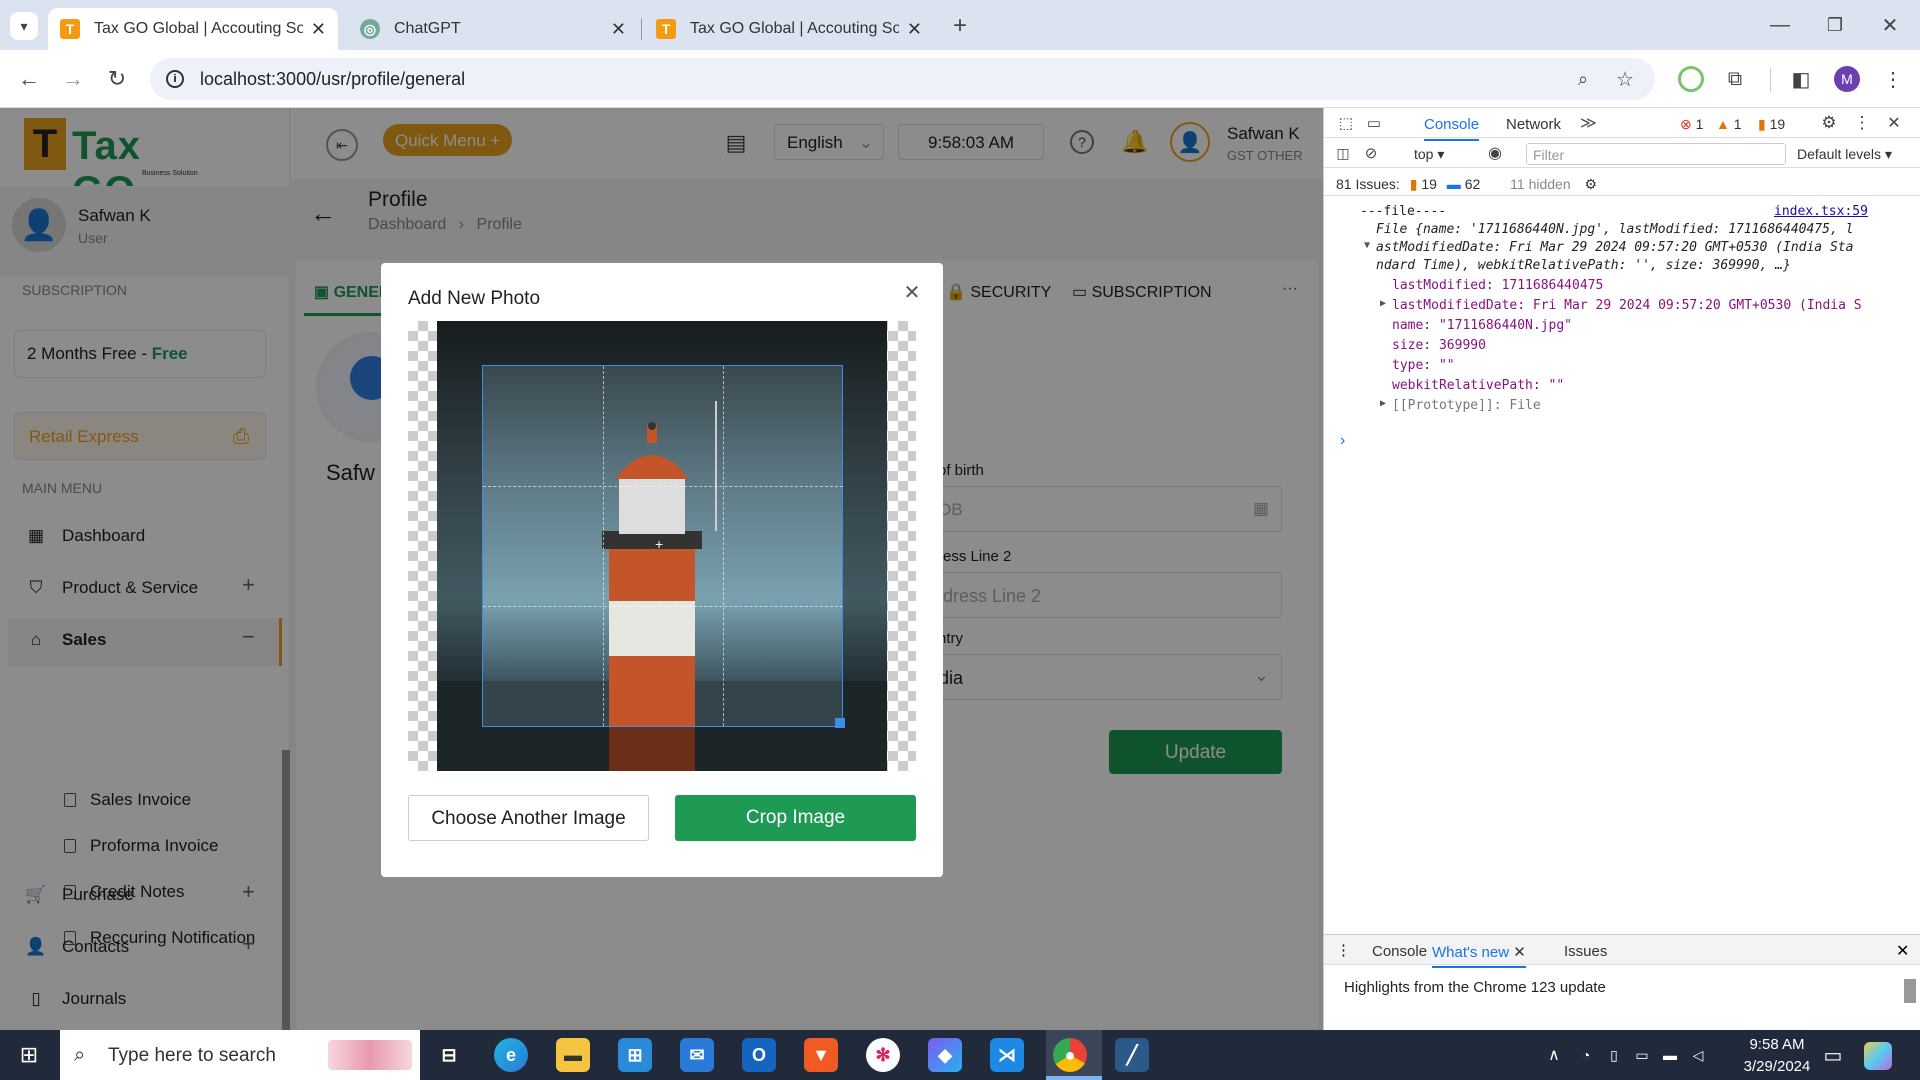 The height and width of the screenshot is (1080, 1920). What do you see at coordinates (1342, 441) in the screenshot?
I see `console-prompt-icon: ›` at bounding box center [1342, 441].